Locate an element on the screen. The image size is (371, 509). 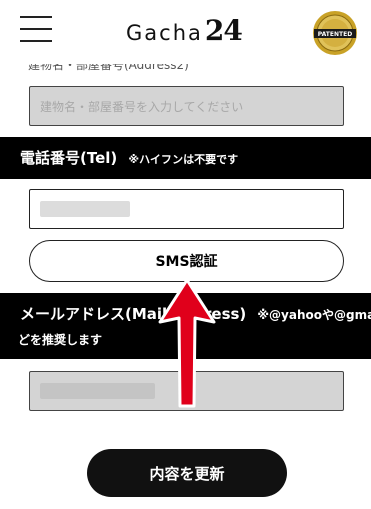
tel-section-header: 電話番号(Tel) ※ハイフンは不要です is located at coordinates (185, 158).